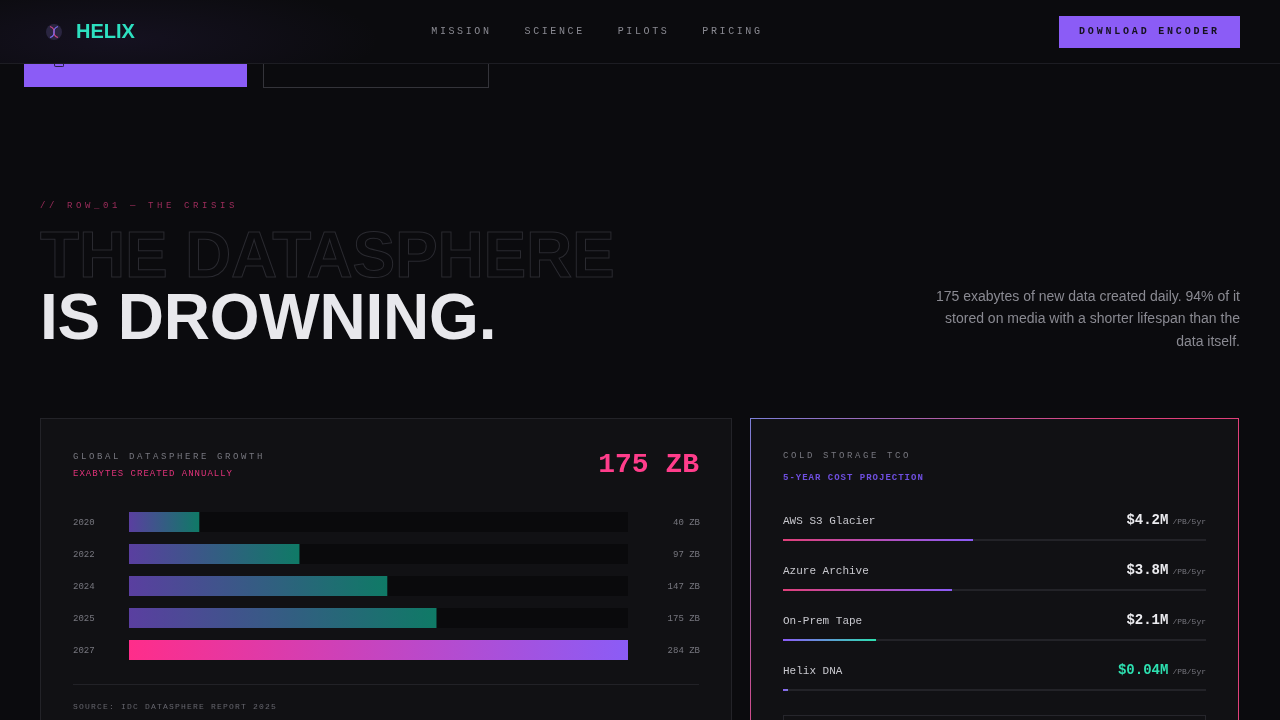 The height and width of the screenshot is (720, 1280). I want to click on cost-value: $0.04M, so click(1143, 670).